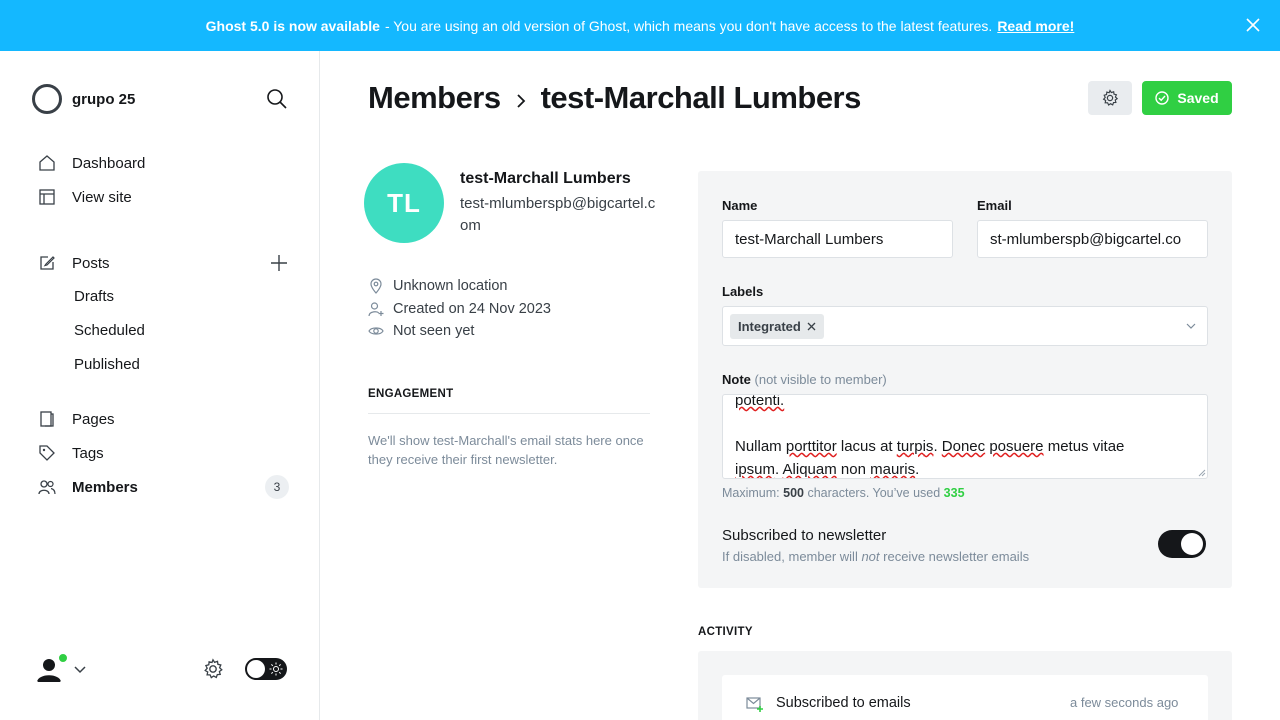  Describe the element at coordinates (870, 556) in the screenshot. I see `newsletter-desc-emphasis: not` at that location.